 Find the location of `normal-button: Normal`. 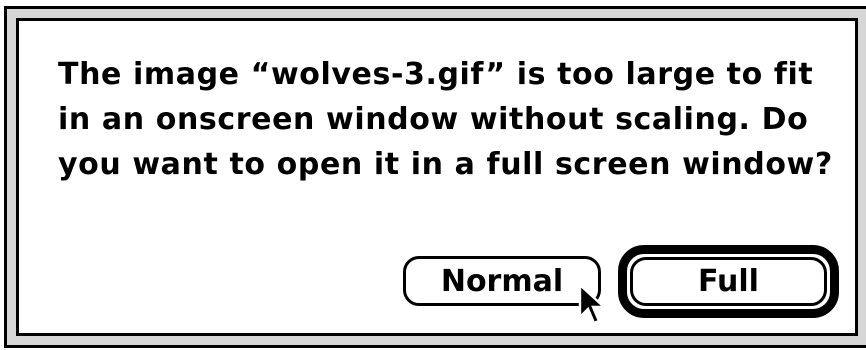

normal-button: Normal is located at coordinates (502, 281).